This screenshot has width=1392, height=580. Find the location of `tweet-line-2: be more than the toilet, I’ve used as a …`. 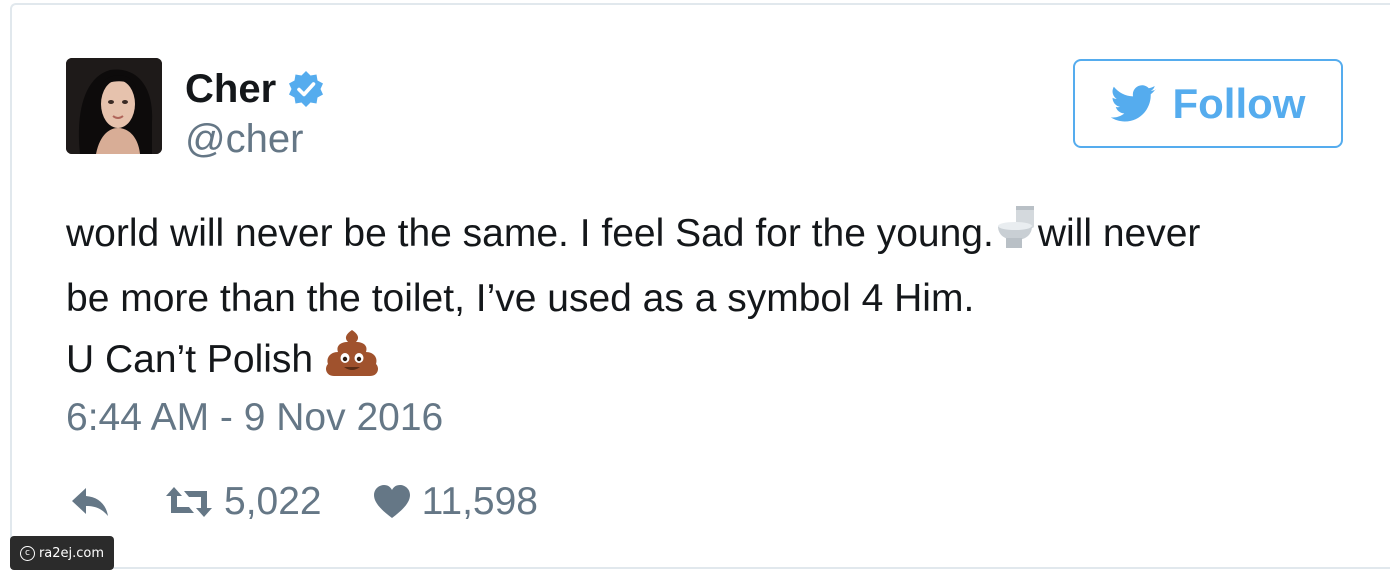

tweet-line-2: be more than the toilet, I’ve used as a … is located at coordinates (520, 298).